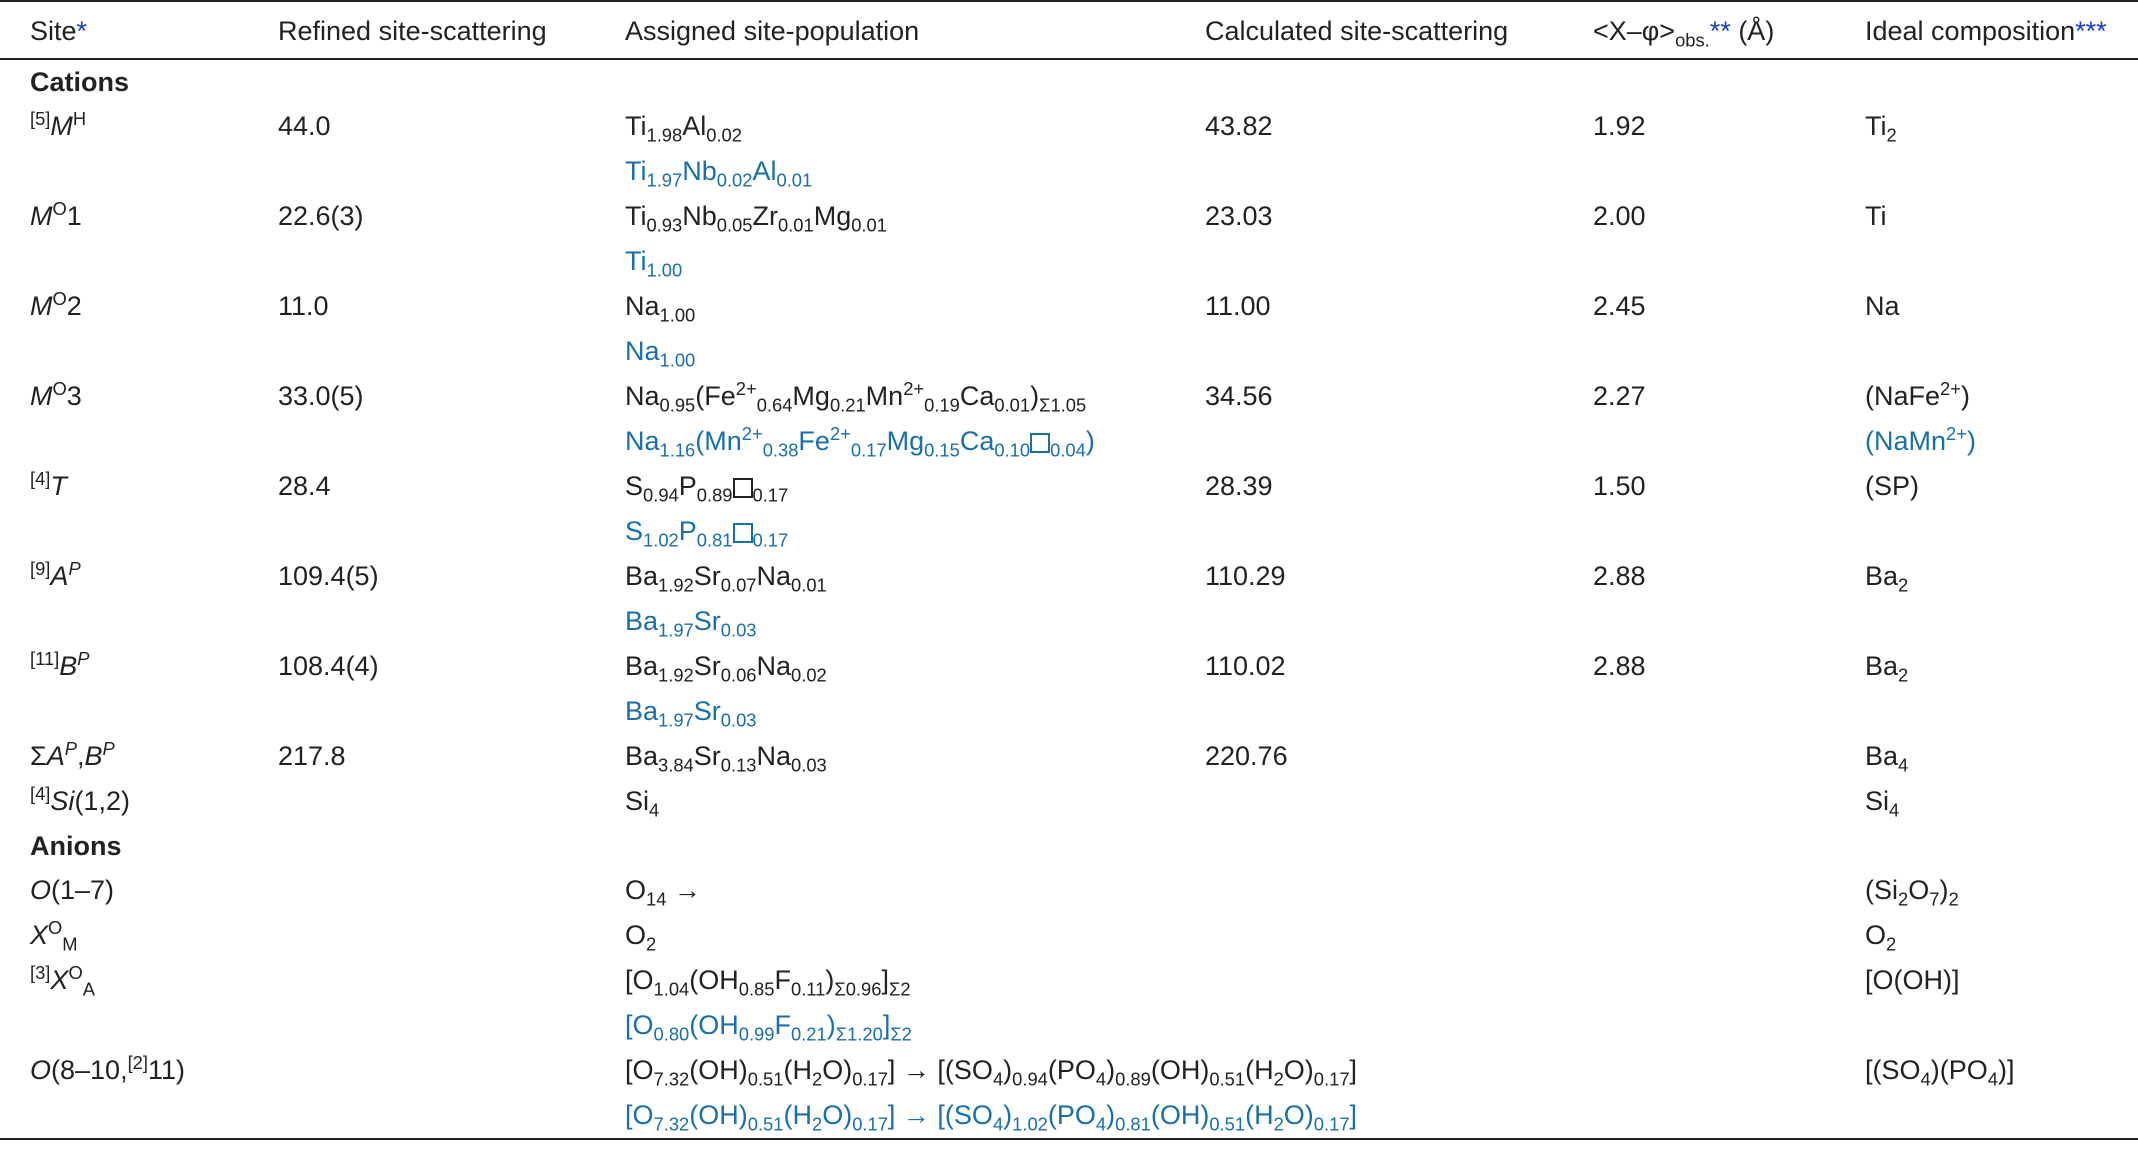  I want to click on site-cell: [4]Si(1,2), so click(80, 799).